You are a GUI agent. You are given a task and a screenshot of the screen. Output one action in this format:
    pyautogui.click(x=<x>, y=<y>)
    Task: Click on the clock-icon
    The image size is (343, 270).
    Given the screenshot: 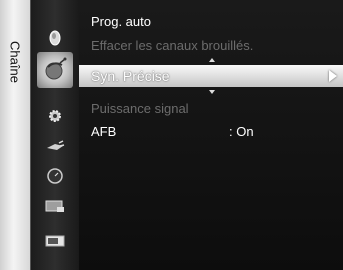 What is the action you would take?
    pyautogui.click(x=55, y=176)
    